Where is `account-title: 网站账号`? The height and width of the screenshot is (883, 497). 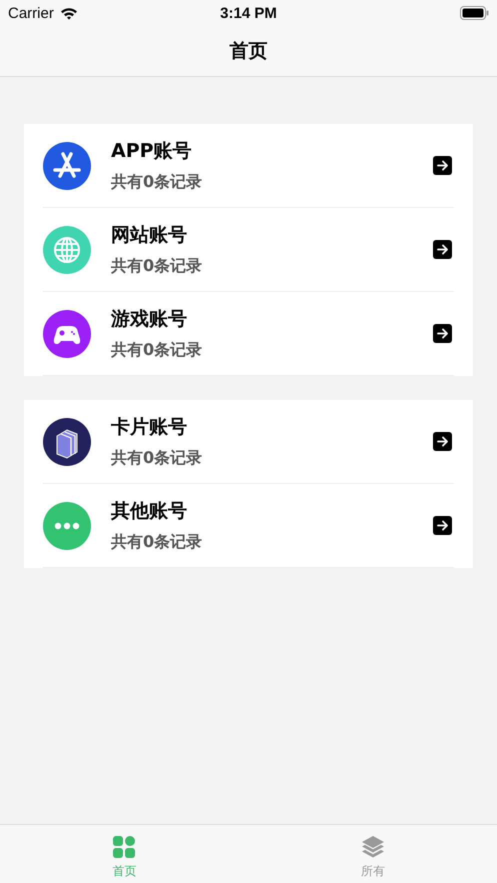
account-title: 网站账号 is located at coordinates (149, 235).